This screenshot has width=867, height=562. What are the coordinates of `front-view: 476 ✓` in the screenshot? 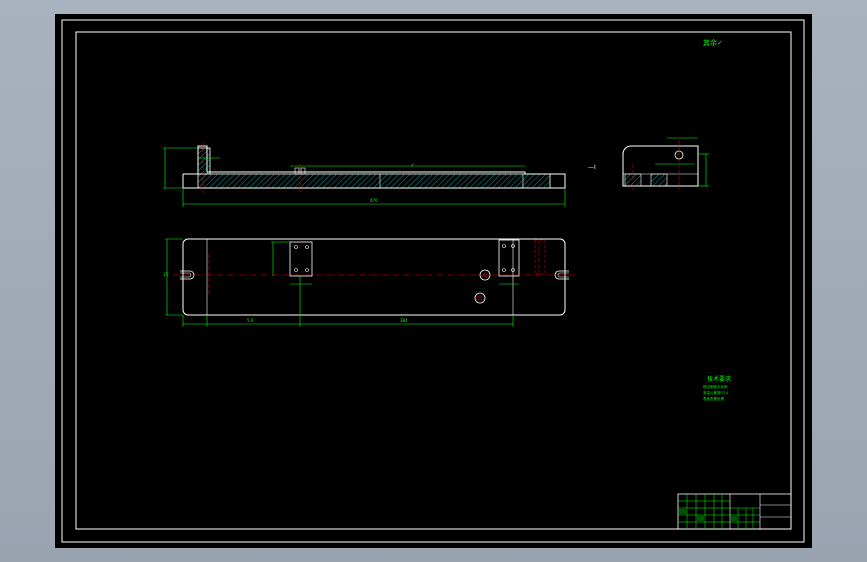 It's located at (364, 174).